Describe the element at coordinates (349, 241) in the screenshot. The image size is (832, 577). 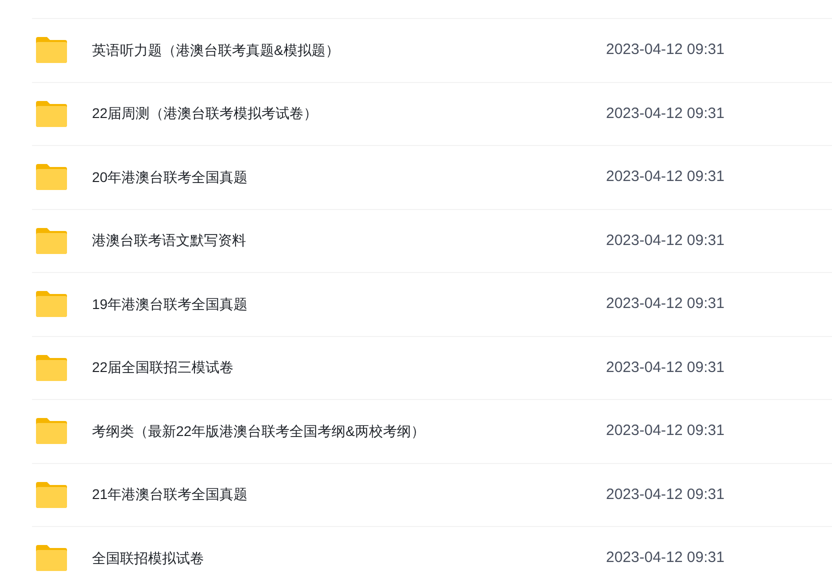
I see `folder-name: 港澳台联考语文默写资料` at that location.